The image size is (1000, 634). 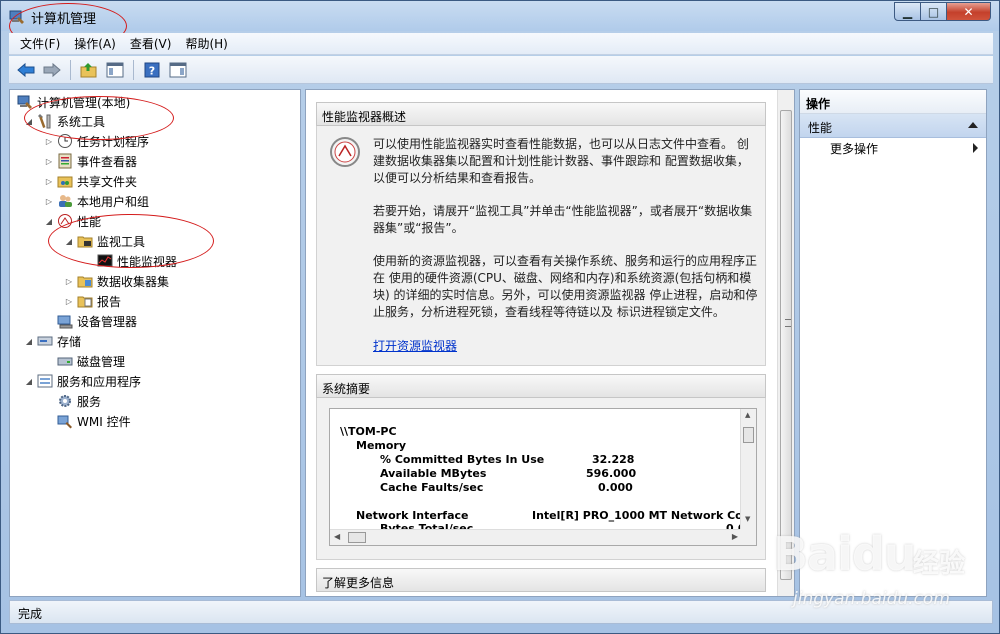 I want to click on counter-name: Cache Faults/sec, so click(x=432, y=487).